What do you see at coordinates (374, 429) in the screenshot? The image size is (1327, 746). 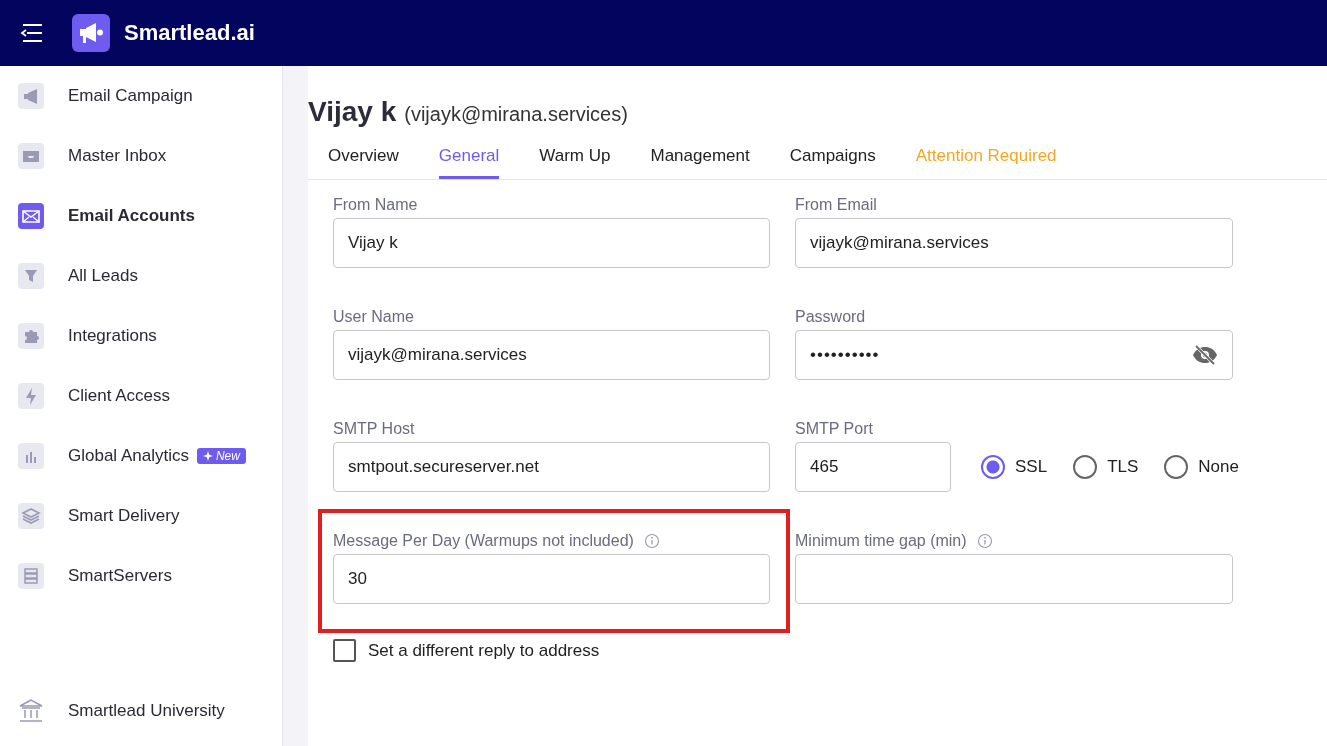 I see `field-label: SMTP Host` at bounding box center [374, 429].